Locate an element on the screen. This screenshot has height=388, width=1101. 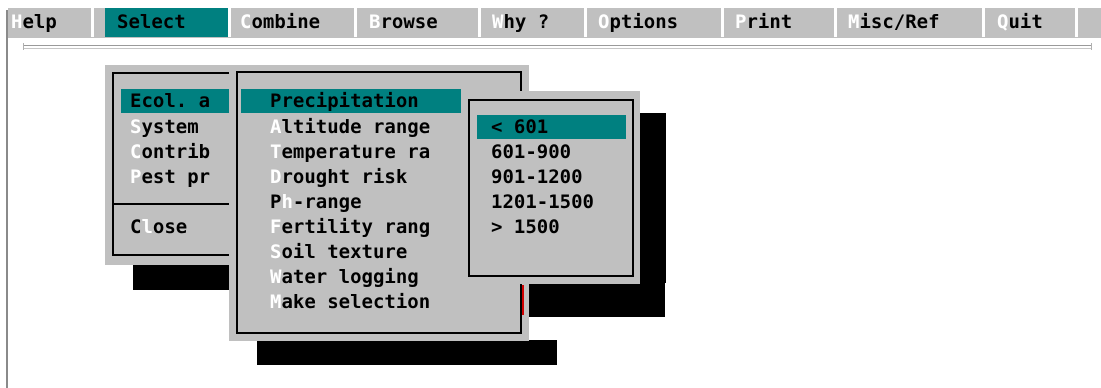
option-label: < 601 is located at coordinates (520, 127).